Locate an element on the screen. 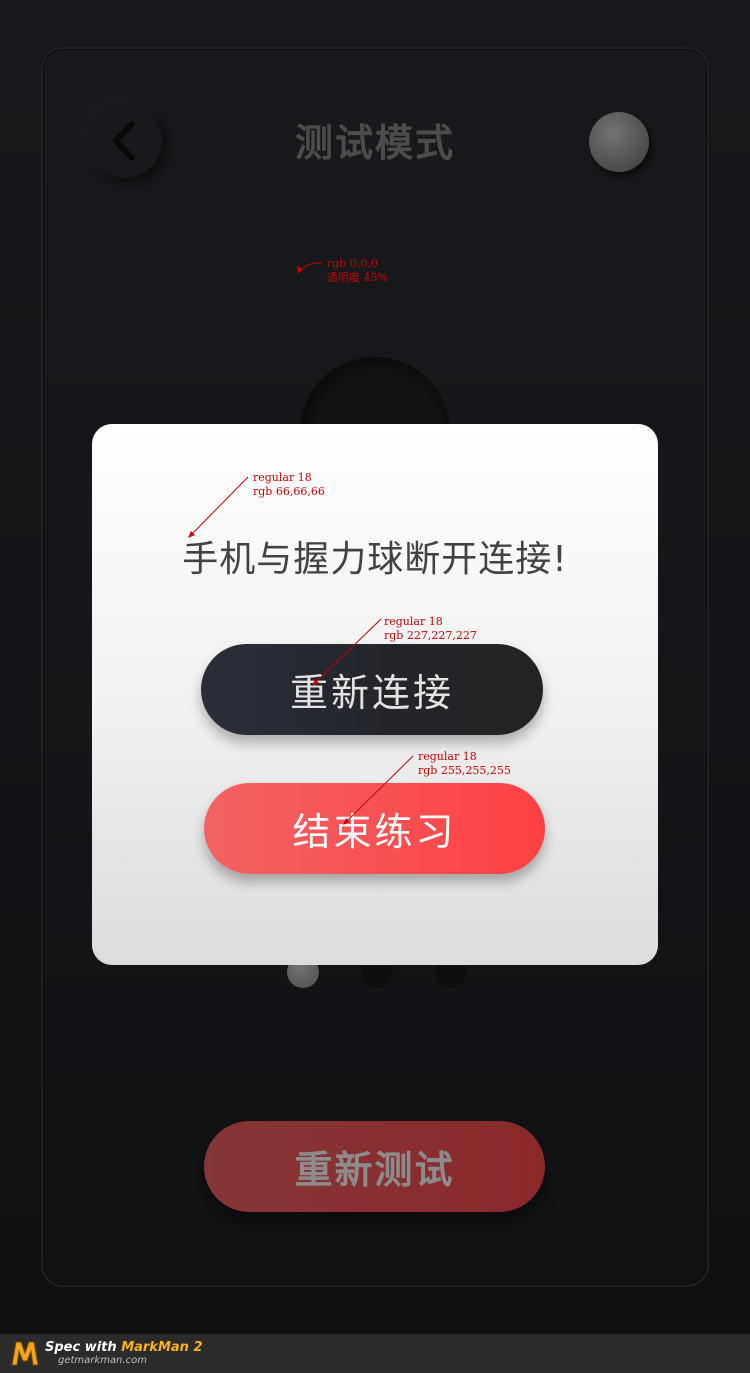 This screenshot has width=750, height=1373. markman-logo-icon is located at coordinates (25, 1353).